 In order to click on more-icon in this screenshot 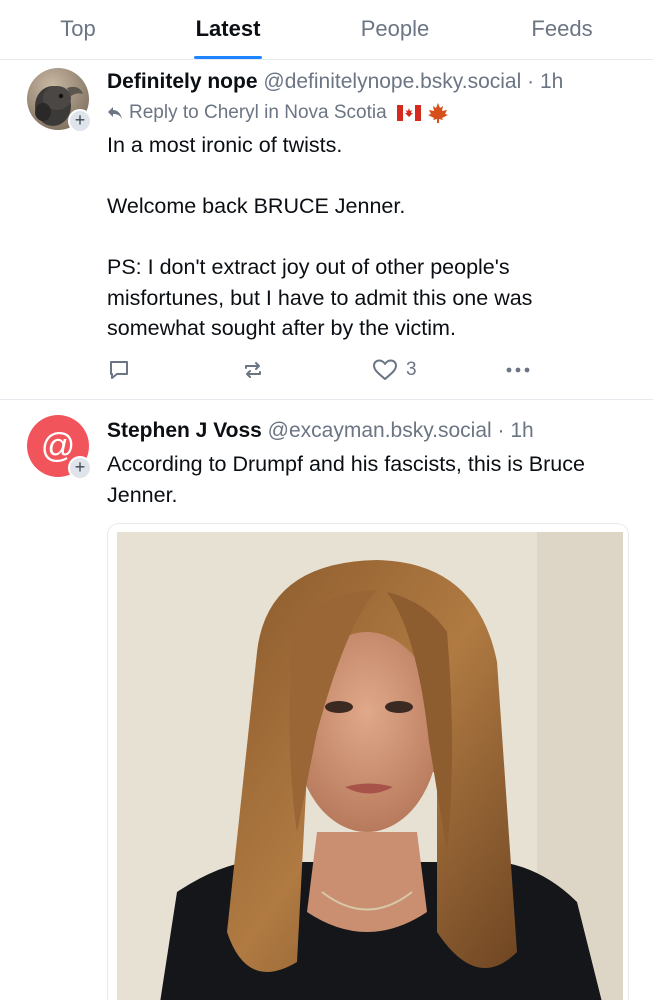, I will do `click(518, 370)`.